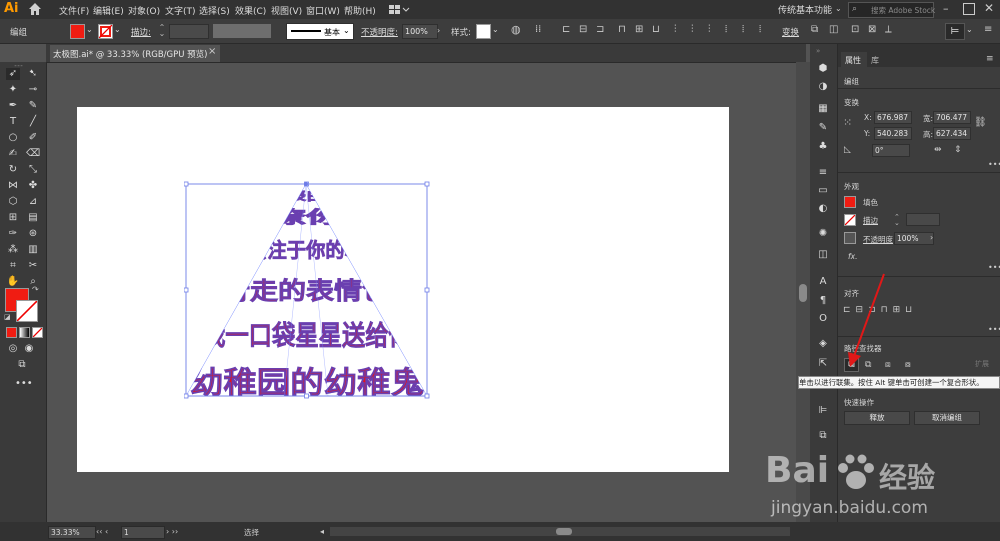 This screenshot has width=1000, height=541. I want to click on align-bottom-icon: ⊔, so click(659, 30).